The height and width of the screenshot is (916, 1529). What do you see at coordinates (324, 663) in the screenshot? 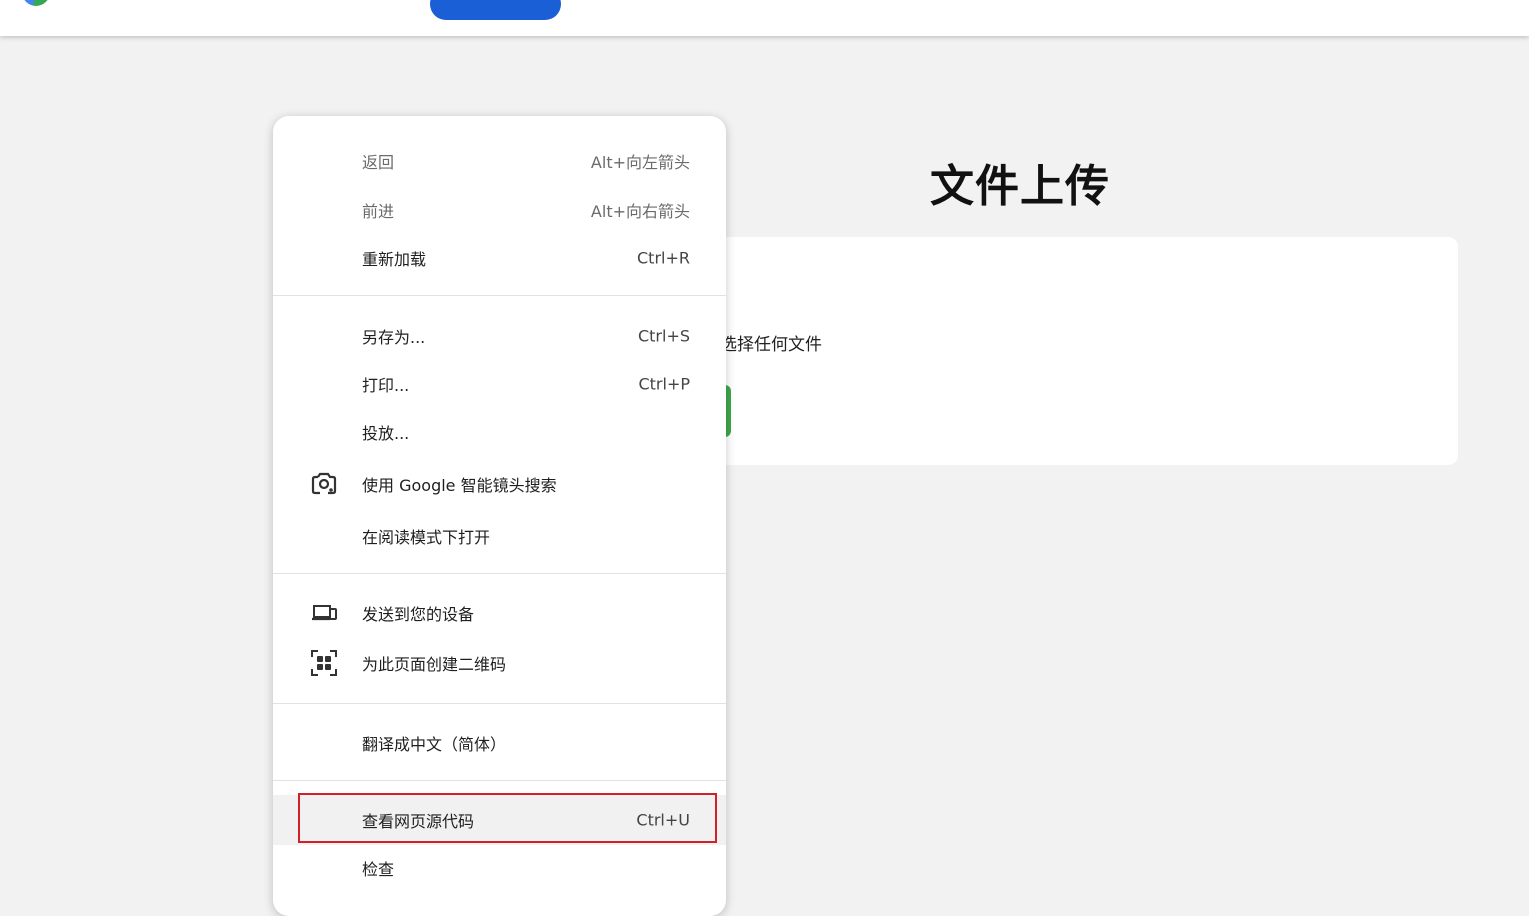
I see `qr-code-icon` at bounding box center [324, 663].